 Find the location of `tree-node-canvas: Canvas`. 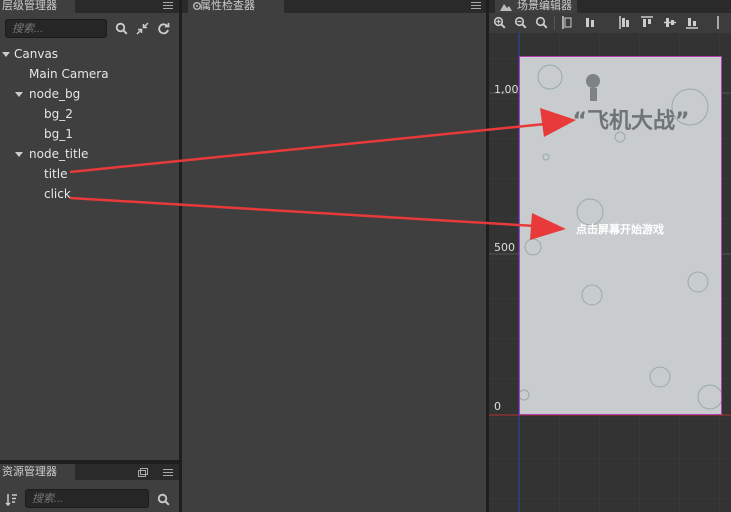

tree-node-canvas: Canvas is located at coordinates (89, 54).